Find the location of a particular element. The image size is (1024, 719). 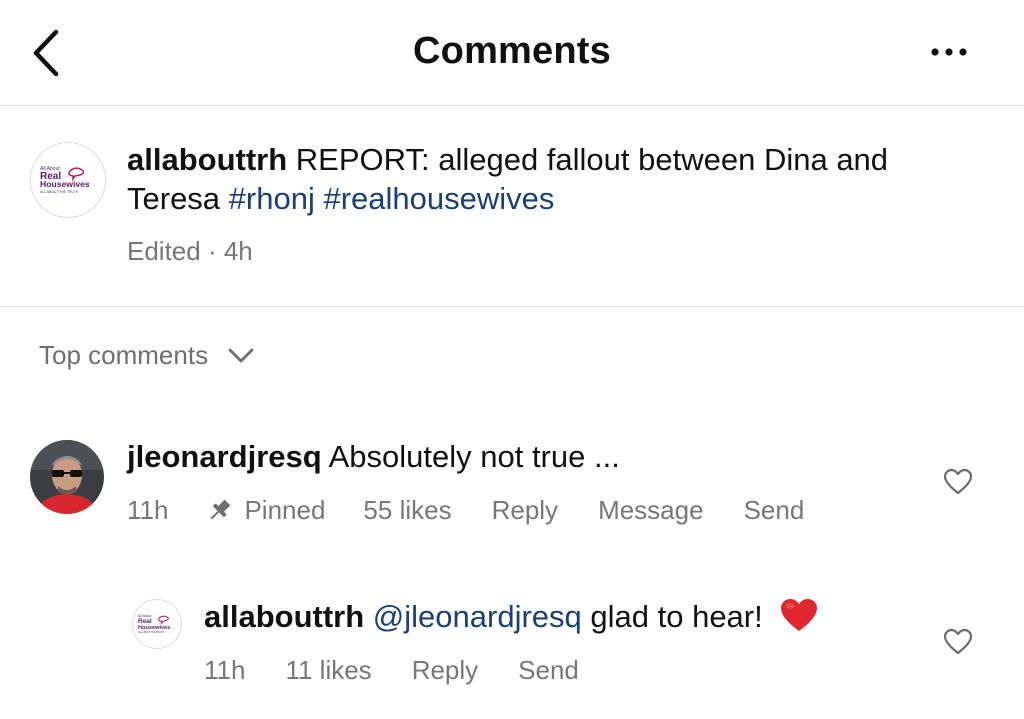

page-title: Comments is located at coordinates (512, 51).